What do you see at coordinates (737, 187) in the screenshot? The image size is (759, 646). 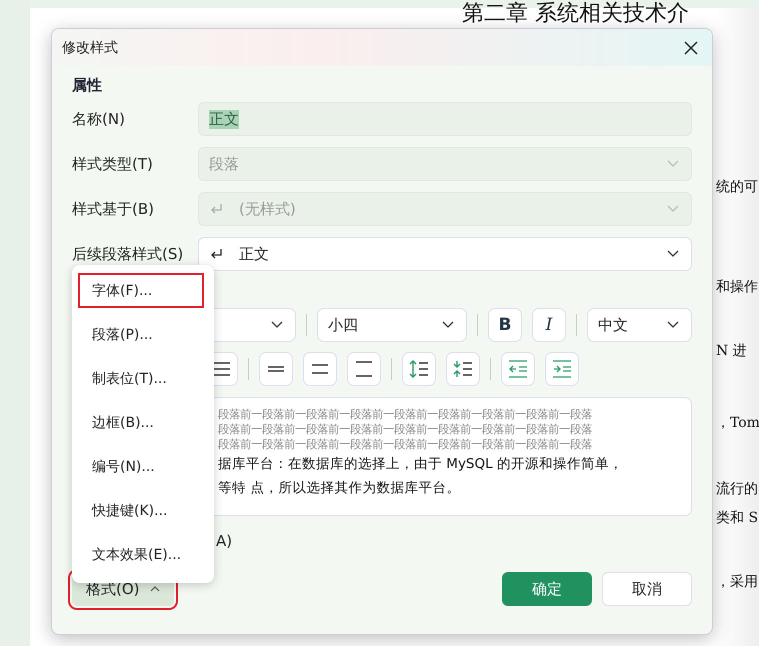 I see `document-text: 统的可` at bounding box center [737, 187].